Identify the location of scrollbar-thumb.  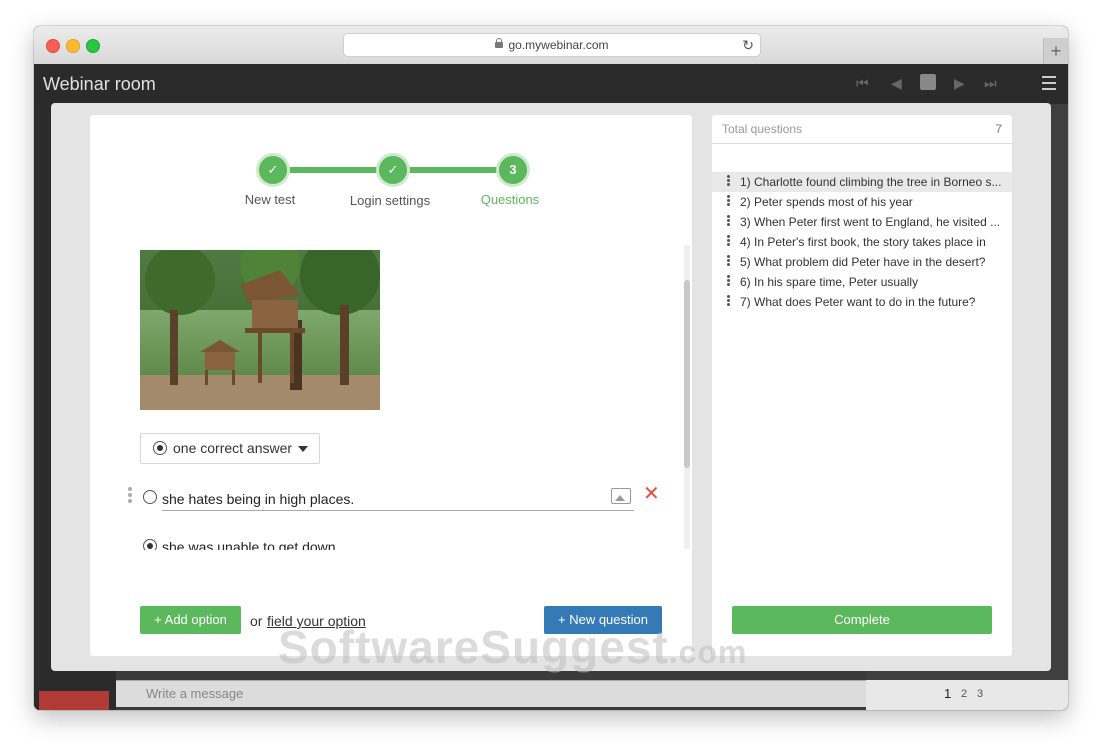
(687, 374).